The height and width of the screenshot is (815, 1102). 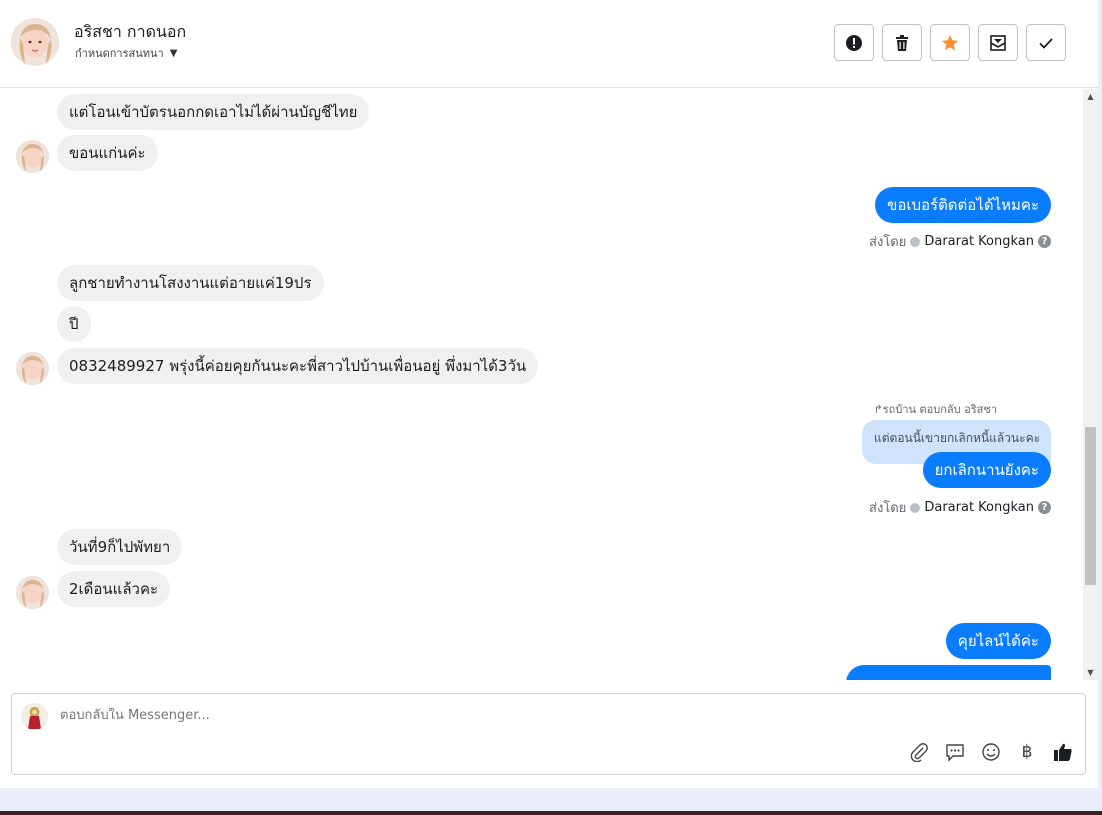 What do you see at coordinates (190, 283) in the screenshot?
I see `message-incoming: ลูกชายทำงานโสงงานแต่อายแค่19ปร` at bounding box center [190, 283].